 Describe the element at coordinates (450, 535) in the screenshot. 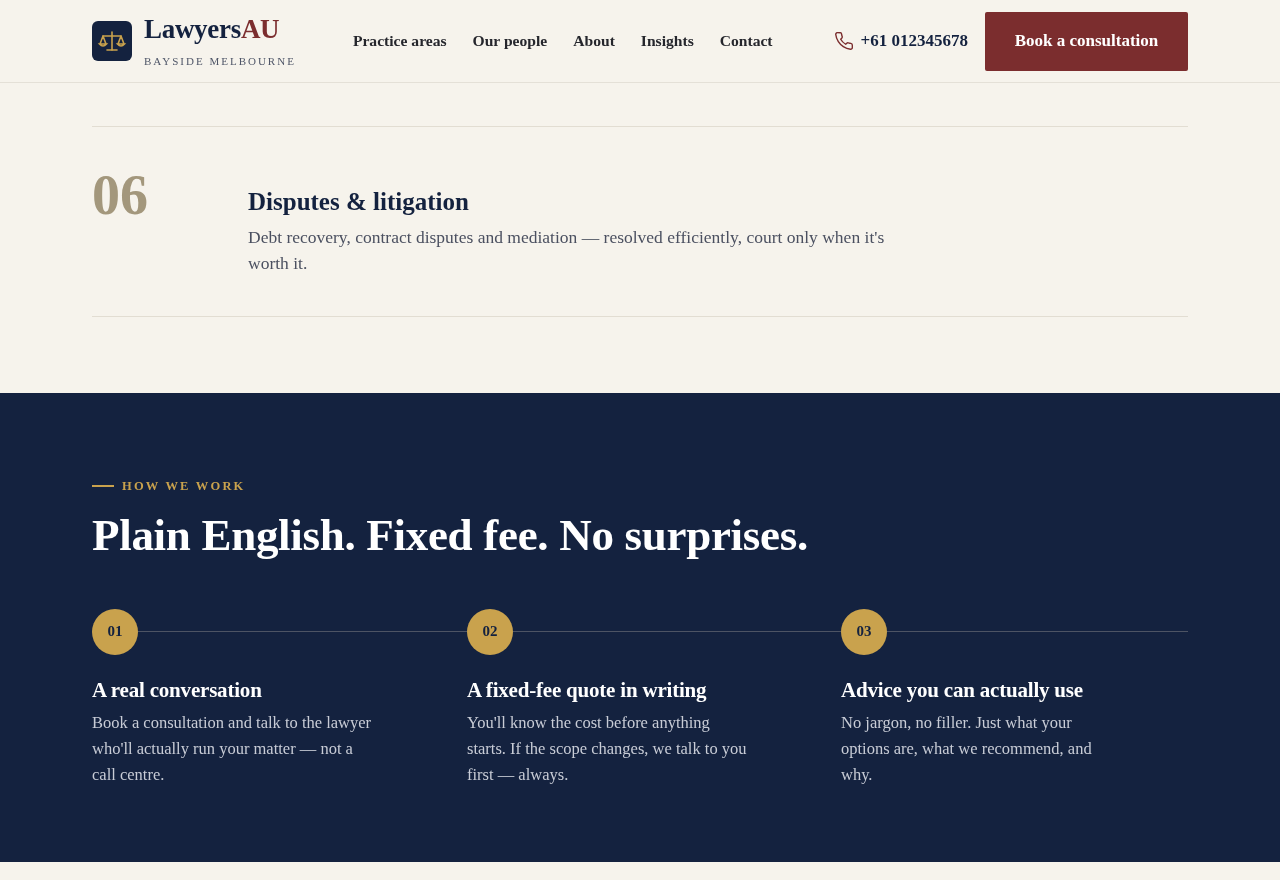

I see `section-heading: Plain English. Fixed fee. No surprises.` at that location.